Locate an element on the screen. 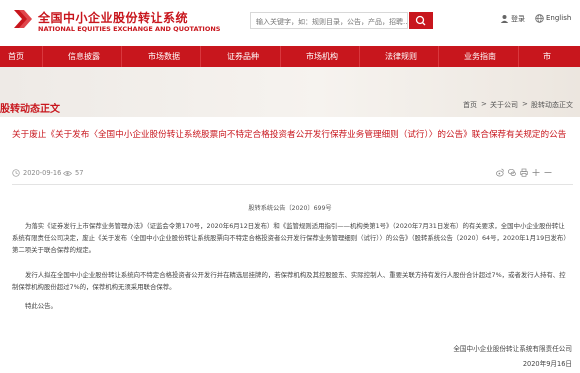  nav-item-securities: 证券品种 is located at coordinates (243, 56).